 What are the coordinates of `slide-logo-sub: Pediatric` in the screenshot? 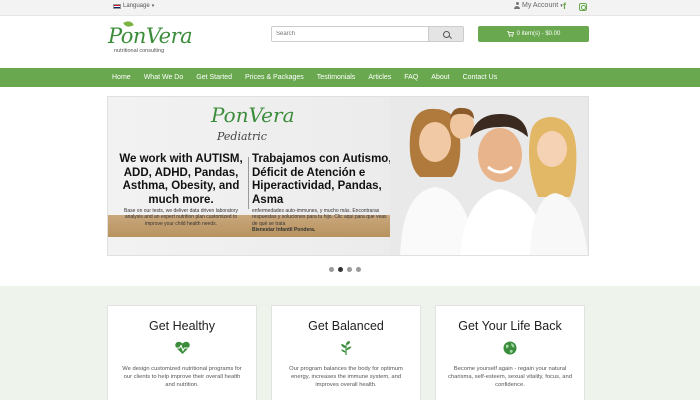 It's located at (242, 136).